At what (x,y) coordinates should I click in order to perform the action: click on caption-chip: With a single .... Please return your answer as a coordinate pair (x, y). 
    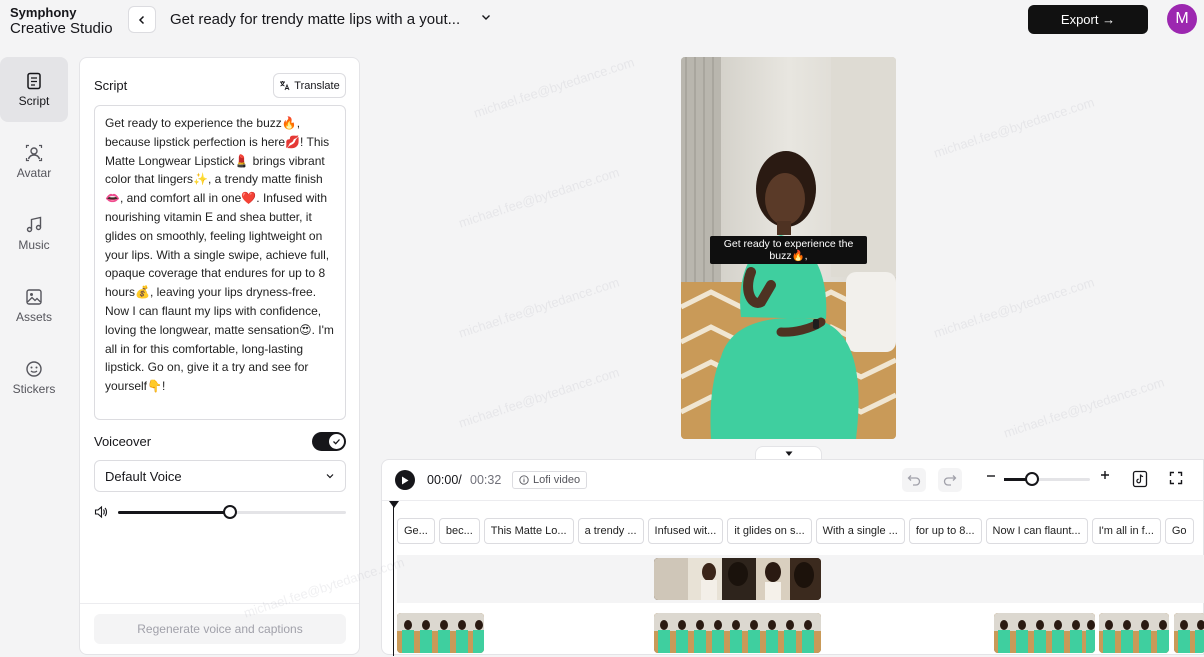
    Looking at the image, I should click on (860, 531).